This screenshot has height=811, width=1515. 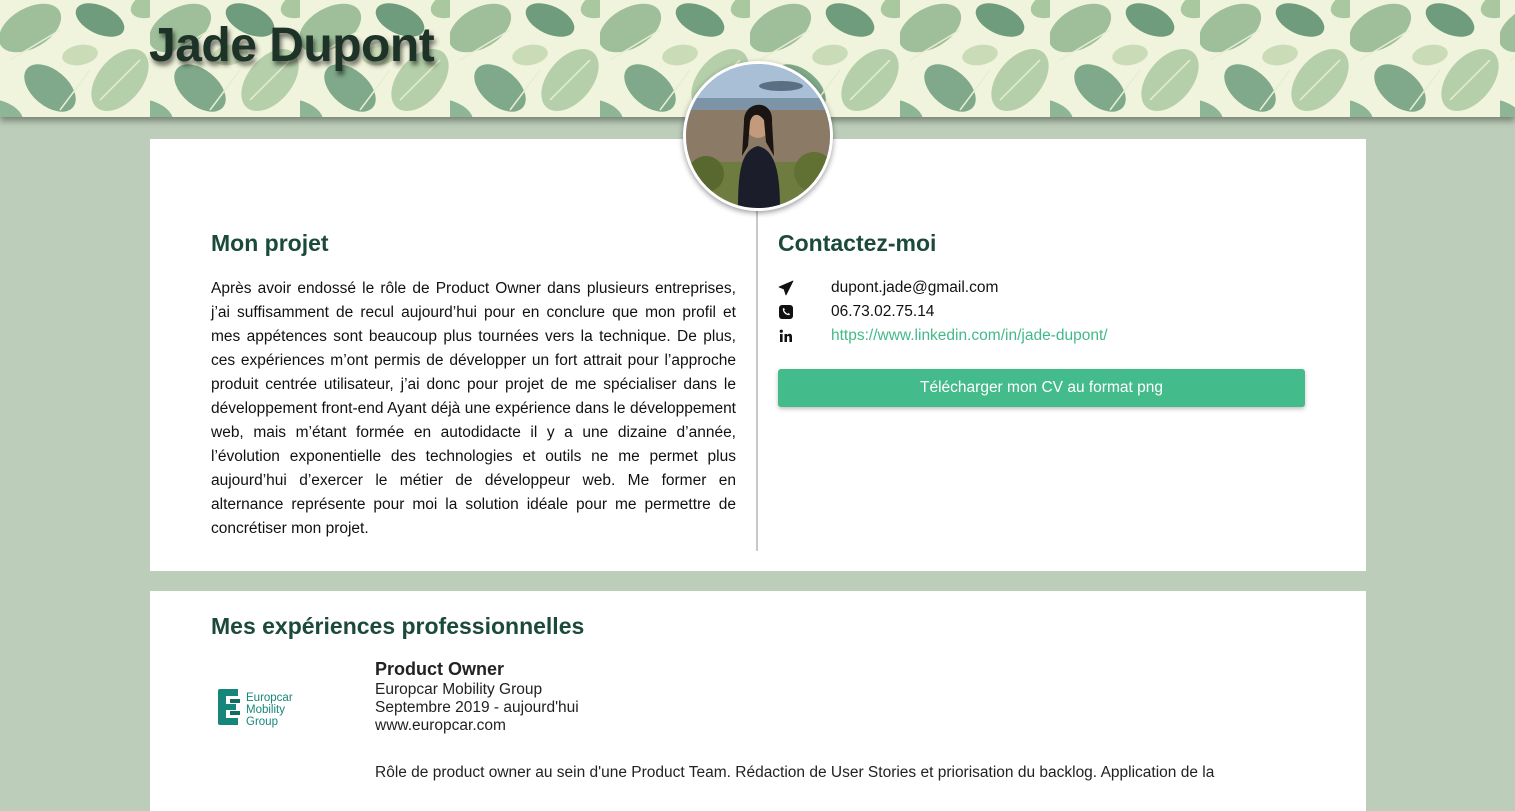 I want to click on profile-photo, so click(x=758, y=136).